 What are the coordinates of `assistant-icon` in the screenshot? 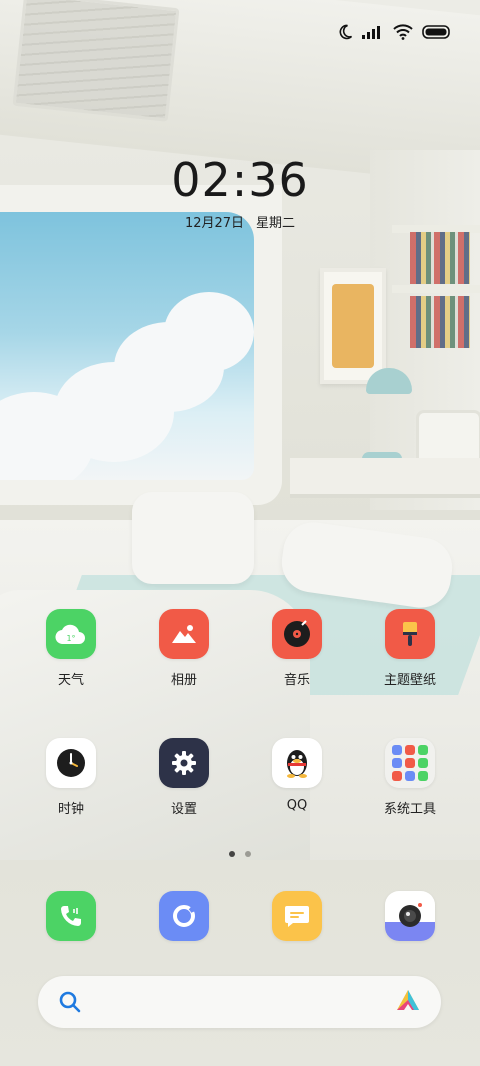 It's located at (408, 1003).